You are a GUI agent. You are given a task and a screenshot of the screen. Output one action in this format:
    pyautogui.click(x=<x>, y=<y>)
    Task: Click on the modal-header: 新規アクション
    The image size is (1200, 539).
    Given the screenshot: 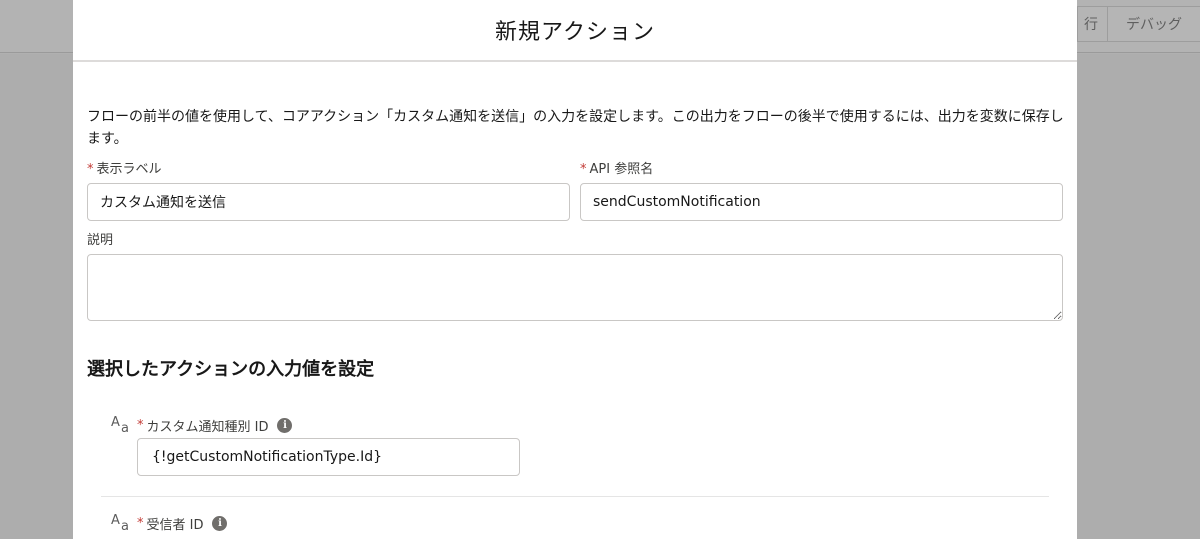 What is the action you would take?
    pyautogui.click(x=575, y=31)
    